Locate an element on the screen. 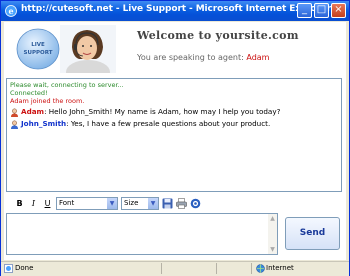 The width and height of the screenshot is (350, 276). underline-button: U is located at coordinates (47, 203).